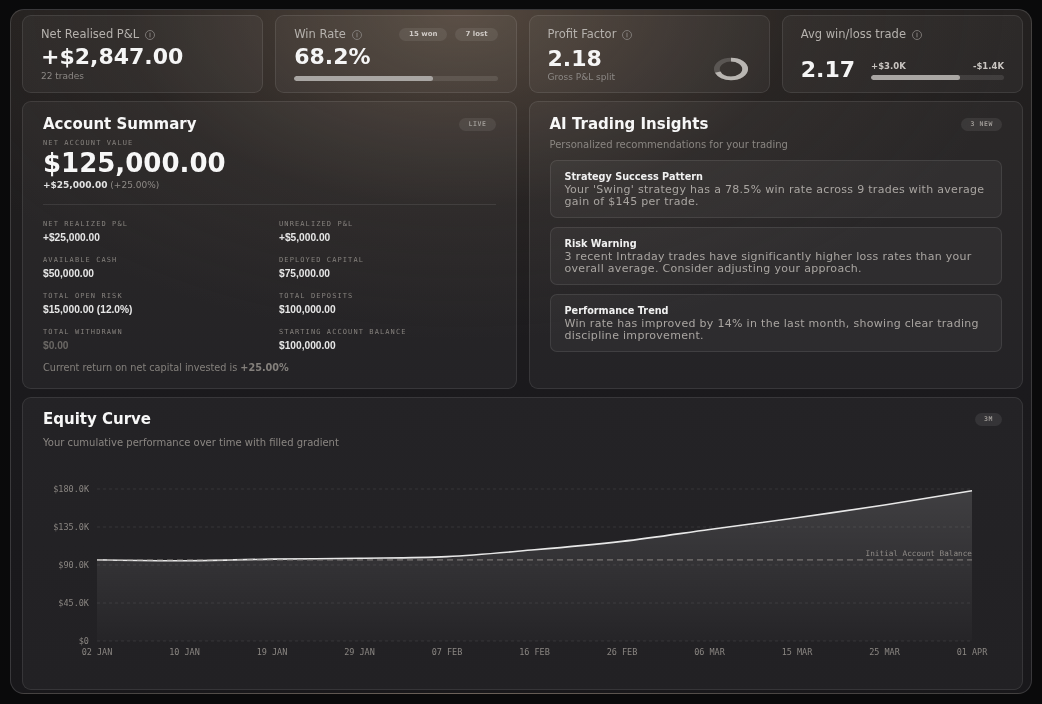 This screenshot has width=1042, height=704. Describe the element at coordinates (617, 310) in the screenshot. I see `insight-title: Performance Trend` at that location.